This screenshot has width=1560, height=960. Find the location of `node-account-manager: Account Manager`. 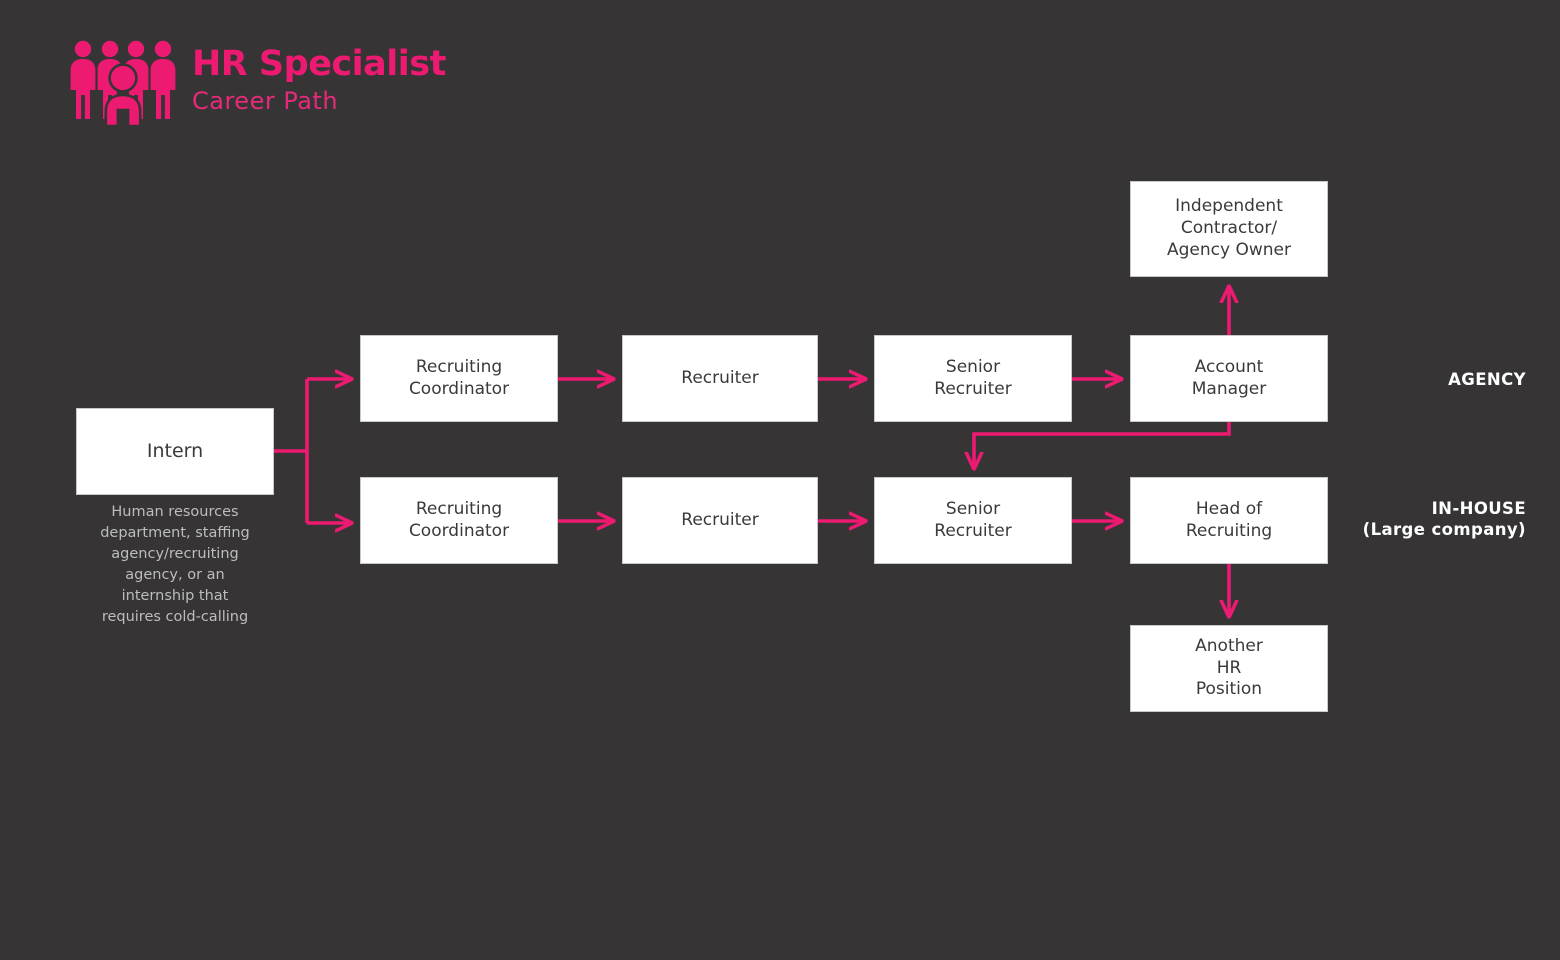

node-account-manager: Account Manager is located at coordinates (1229, 378).